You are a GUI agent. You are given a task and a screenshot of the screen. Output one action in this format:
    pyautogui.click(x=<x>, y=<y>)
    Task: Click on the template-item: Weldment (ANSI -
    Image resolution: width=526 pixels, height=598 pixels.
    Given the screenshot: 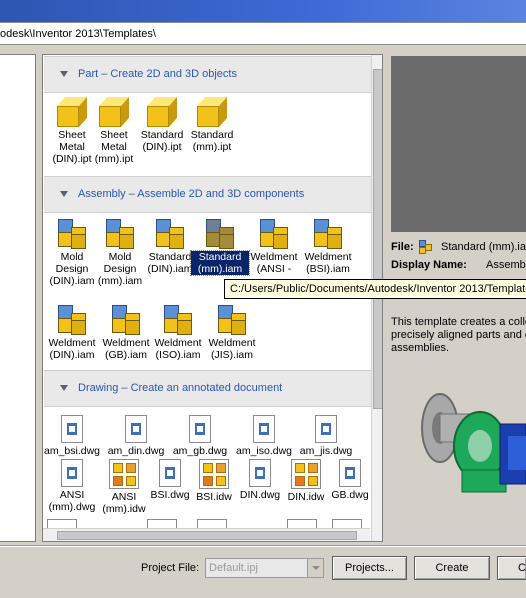 What is the action you would take?
    pyautogui.click(x=274, y=252)
    